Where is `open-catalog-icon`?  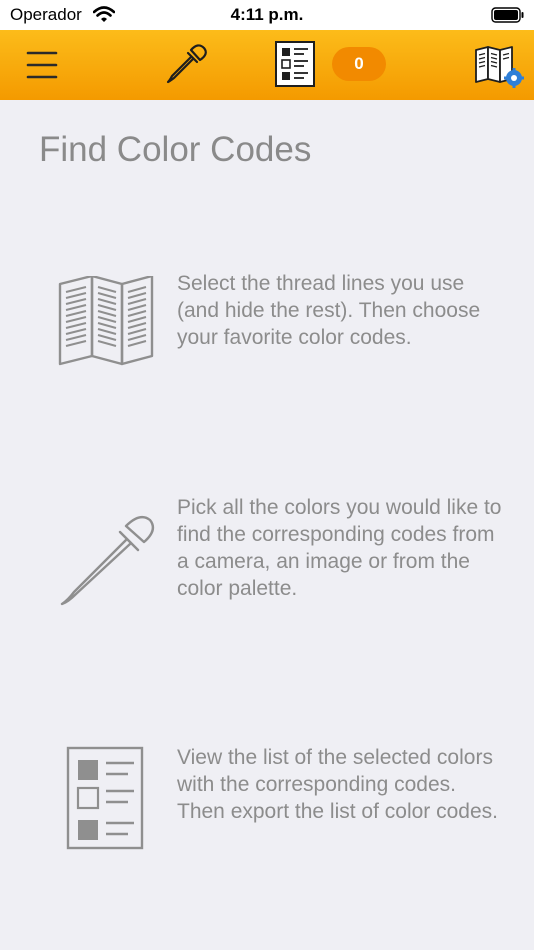 open-catalog-icon is located at coordinates (105, 322).